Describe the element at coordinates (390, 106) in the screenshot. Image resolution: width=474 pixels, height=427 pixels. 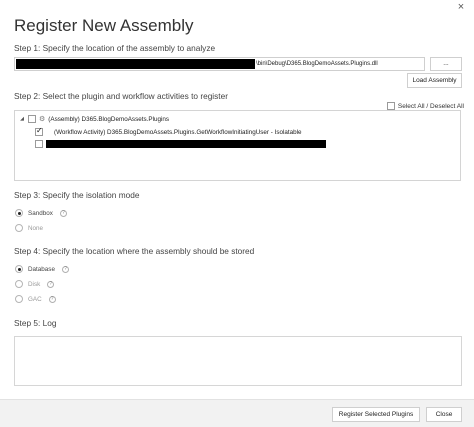
I see `select-all-checkbox` at that location.